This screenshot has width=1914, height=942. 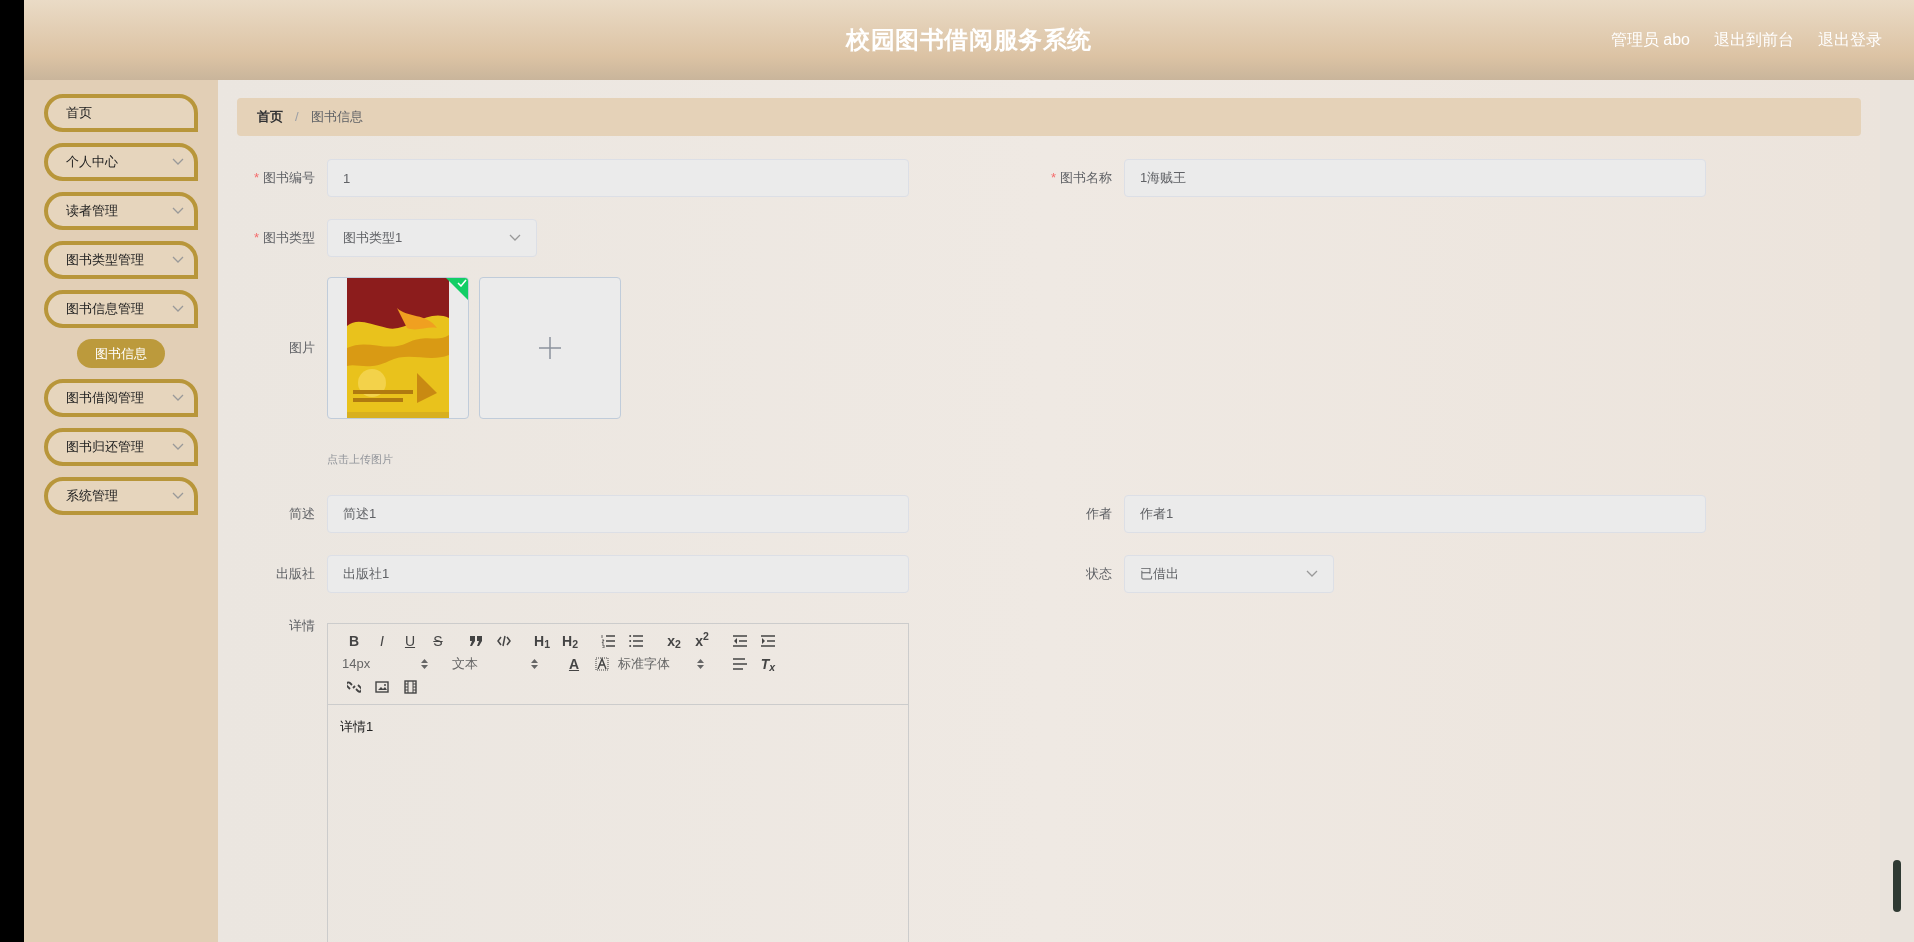 What do you see at coordinates (289, 178) in the screenshot?
I see `field-label: 图书编号` at bounding box center [289, 178].